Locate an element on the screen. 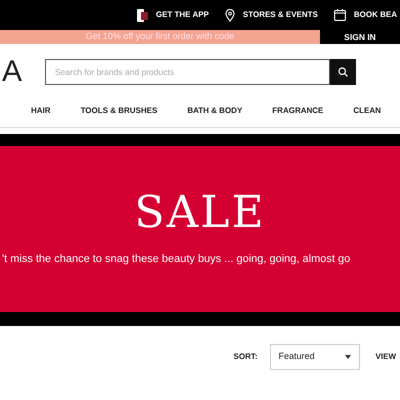 This screenshot has height=400, width=400. search-button is located at coordinates (343, 72).